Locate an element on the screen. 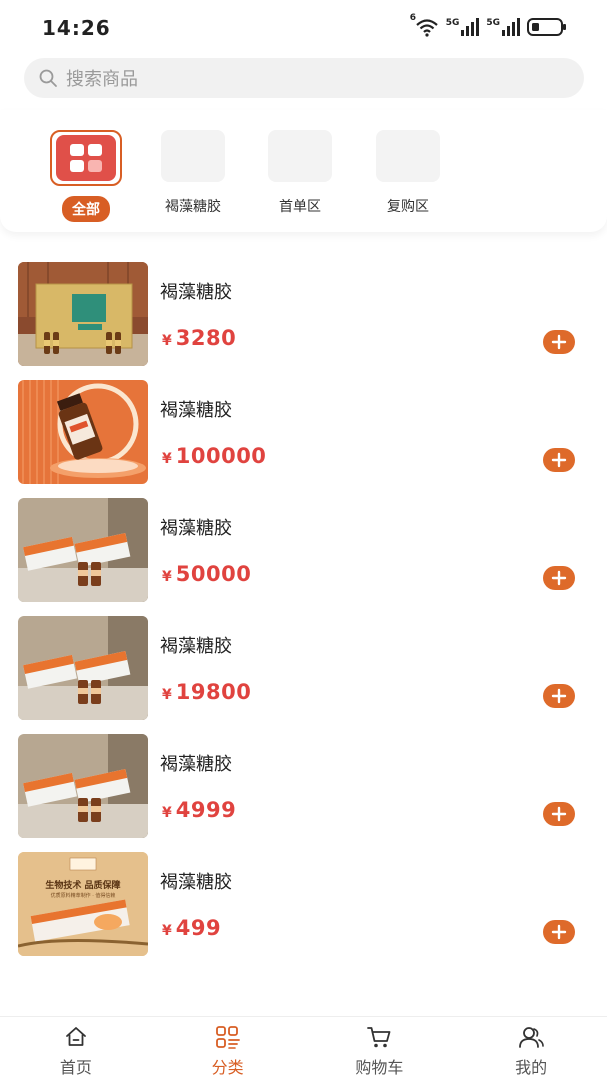 Image resolution: width=607 pixels, height=1081 pixels. product-price: ¥499 is located at coordinates (191, 928).